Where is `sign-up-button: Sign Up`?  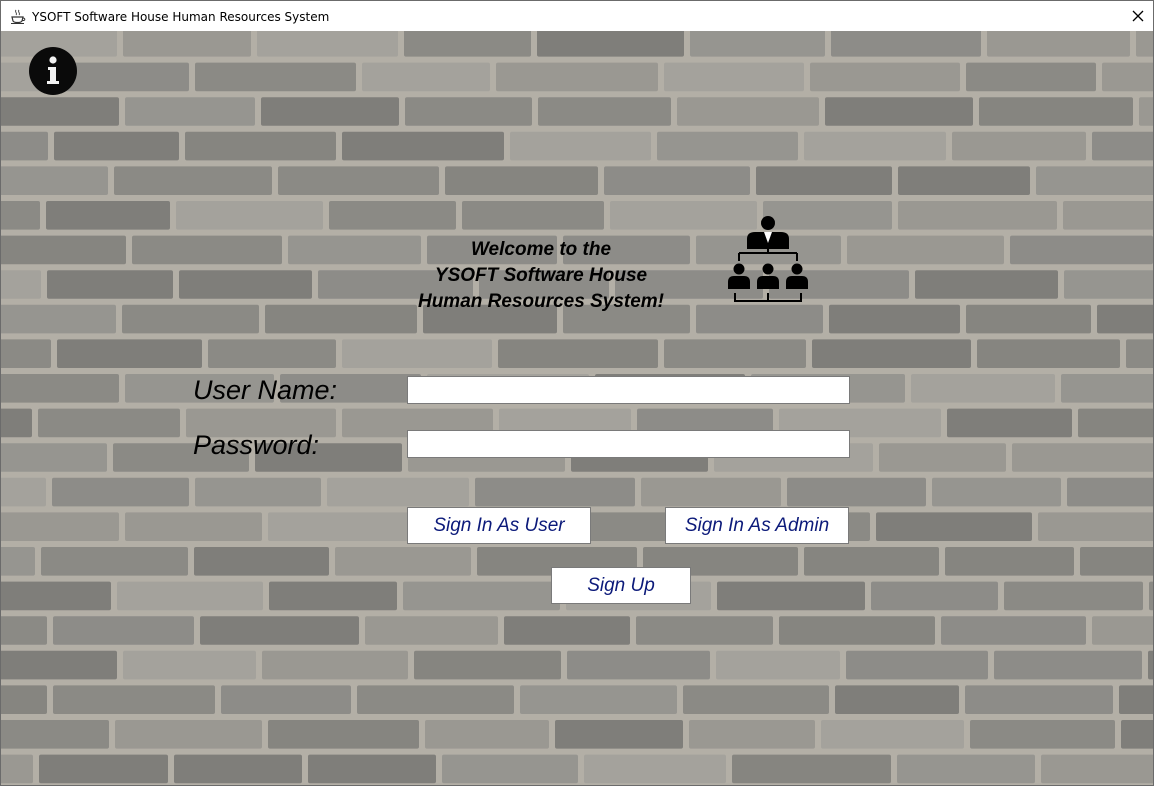
sign-up-button: Sign Up is located at coordinates (621, 585).